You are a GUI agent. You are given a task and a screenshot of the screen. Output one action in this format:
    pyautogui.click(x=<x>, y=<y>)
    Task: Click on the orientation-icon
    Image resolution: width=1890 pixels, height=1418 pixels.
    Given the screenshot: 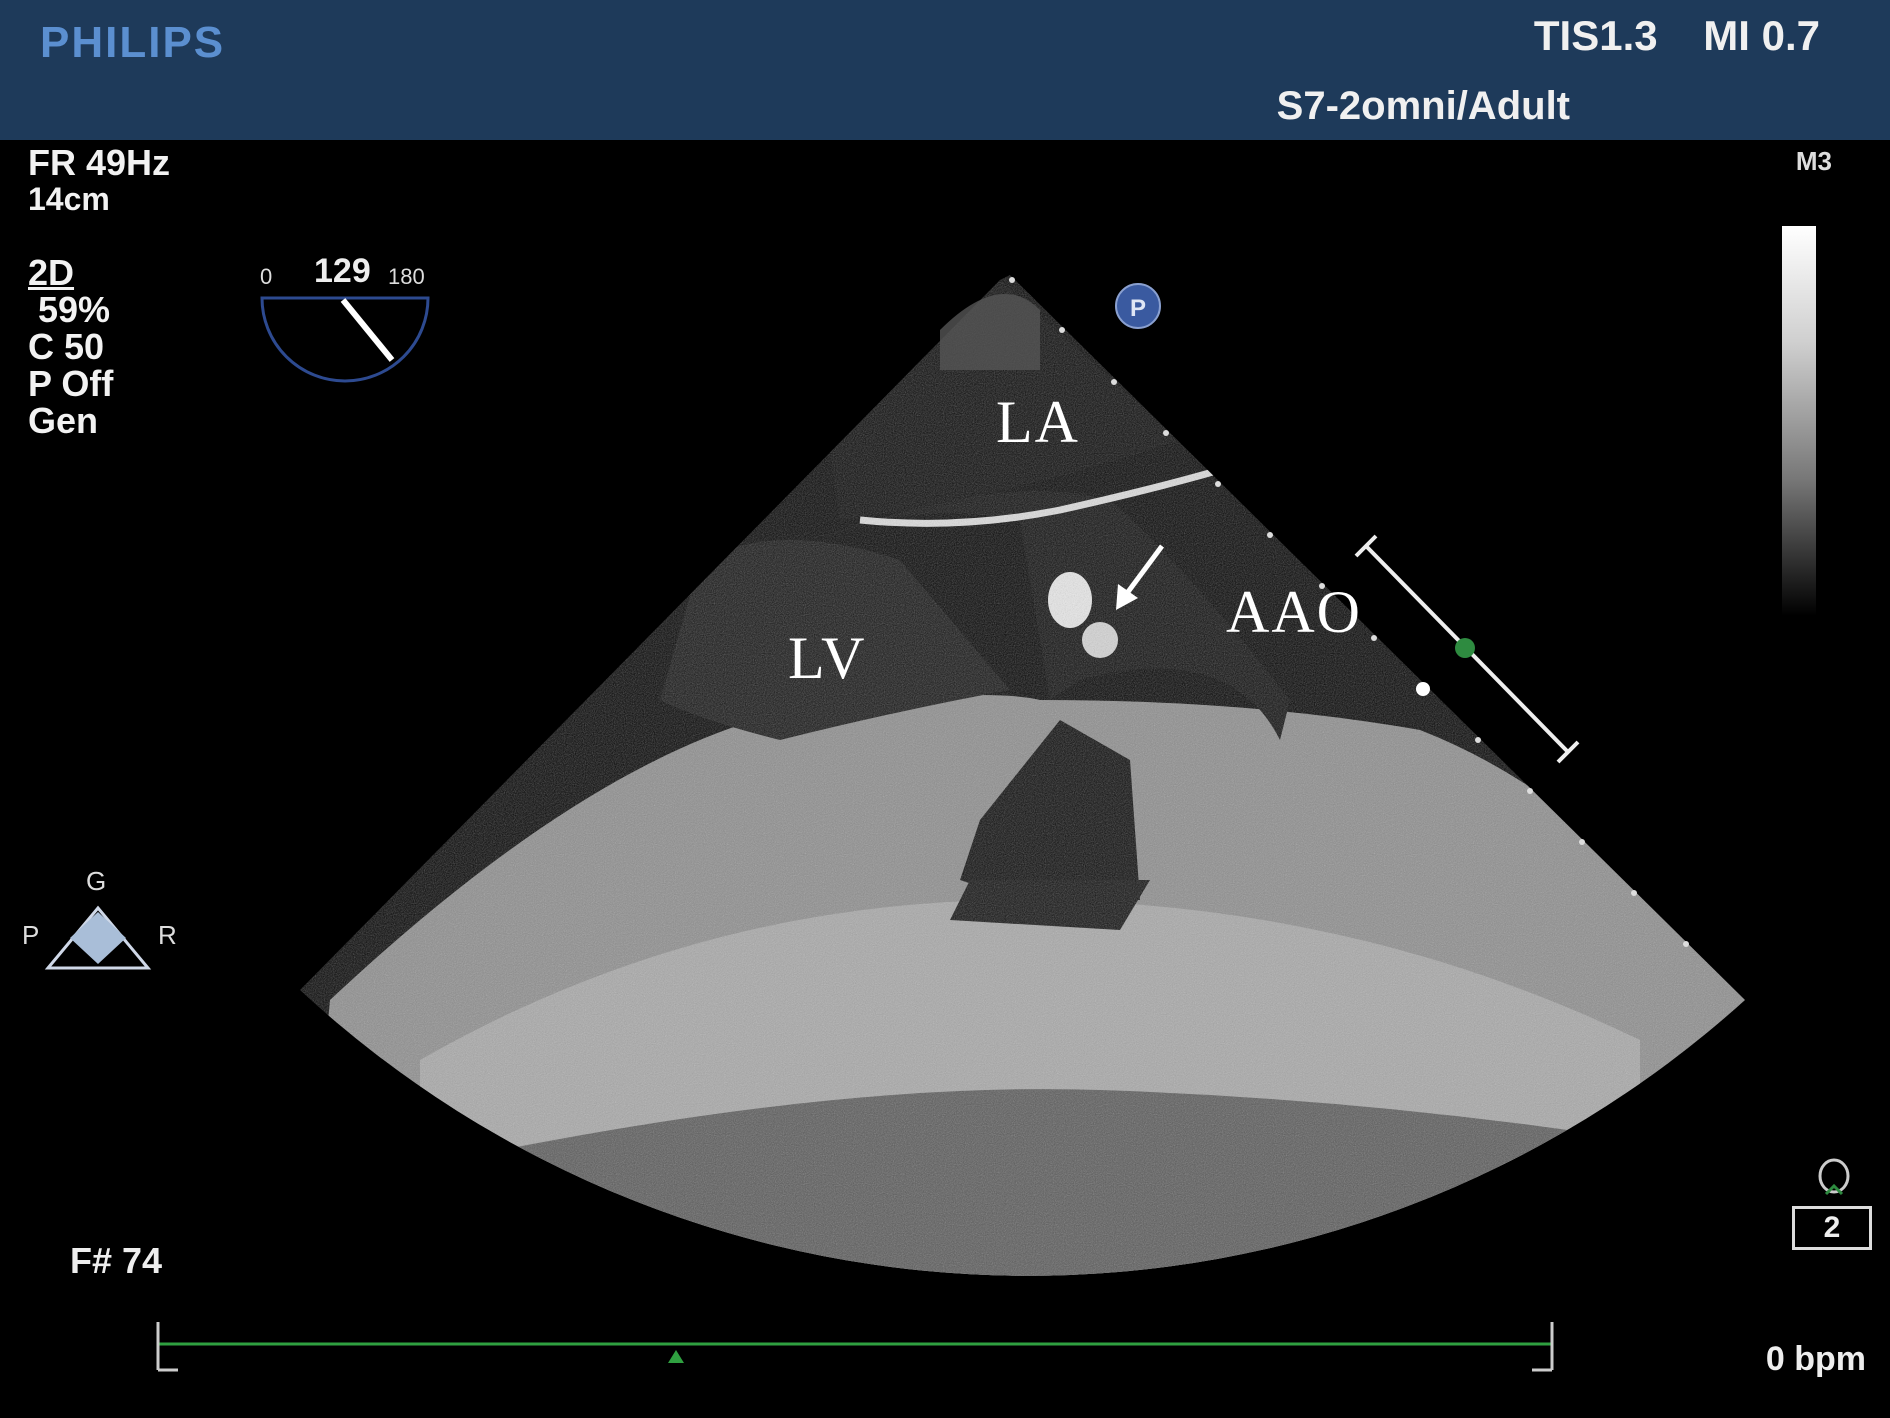 What is the action you would take?
    pyautogui.click(x=98, y=937)
    